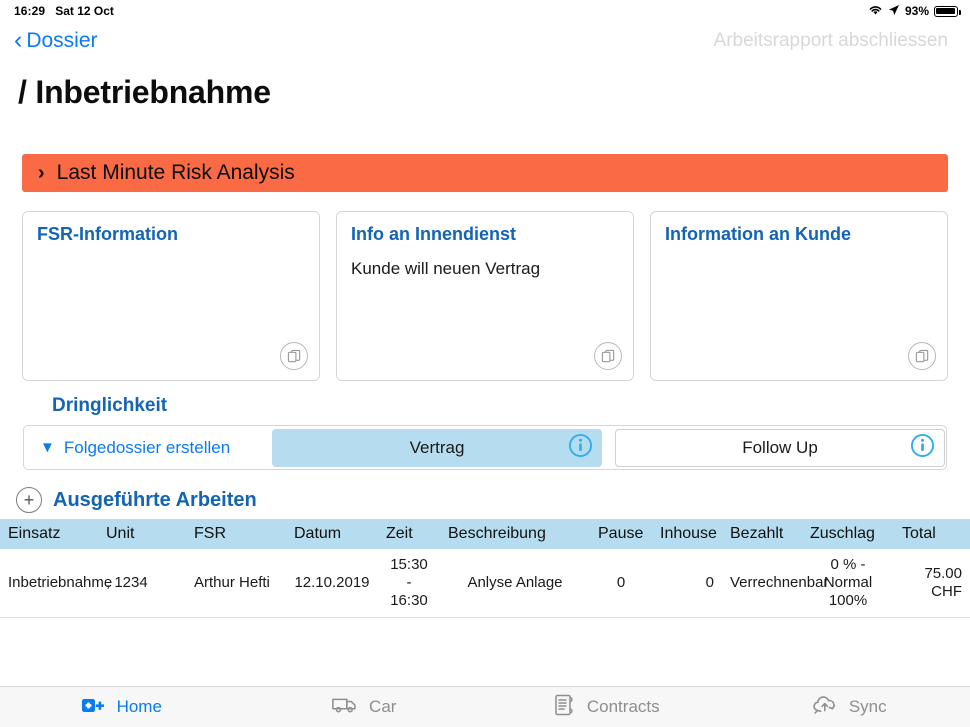 This screenshot has height=727, width=970. Describe the element at coordinates (18, 39) in the screenshot. I see `chevron-left-icon: ‹` at that location.